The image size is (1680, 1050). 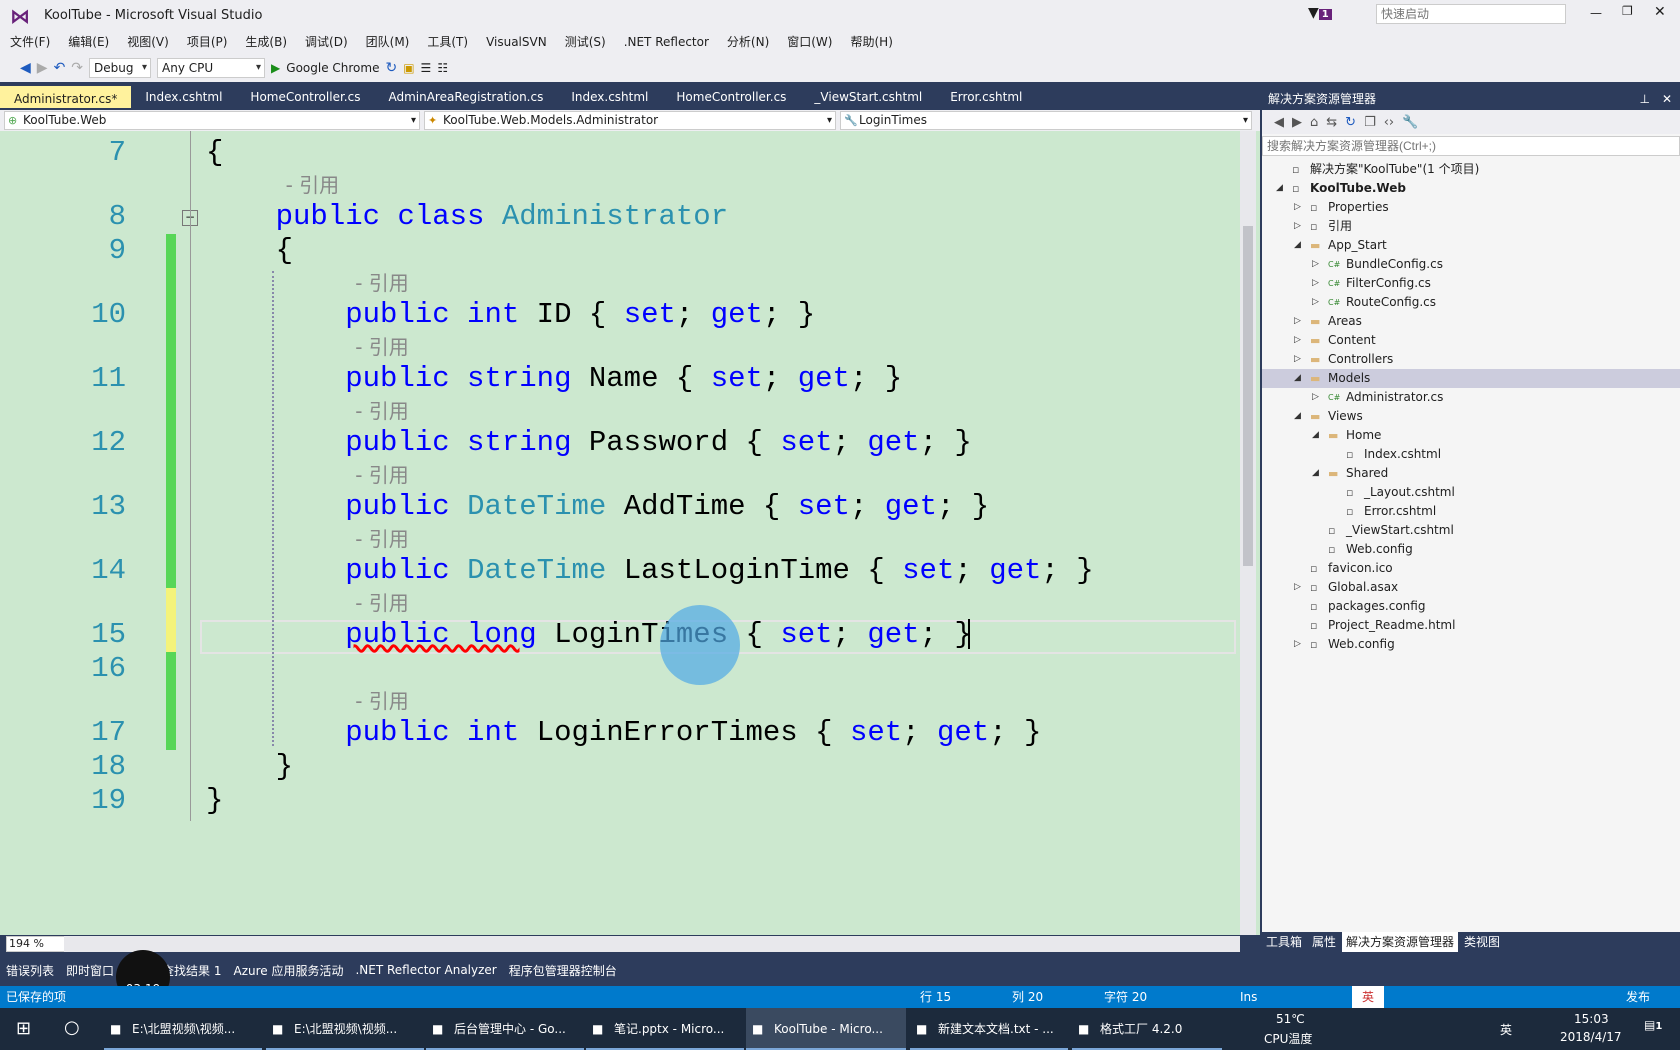 I want to click on tree-item: ◢ ▬ Shared, so click(x=1471, y=473).